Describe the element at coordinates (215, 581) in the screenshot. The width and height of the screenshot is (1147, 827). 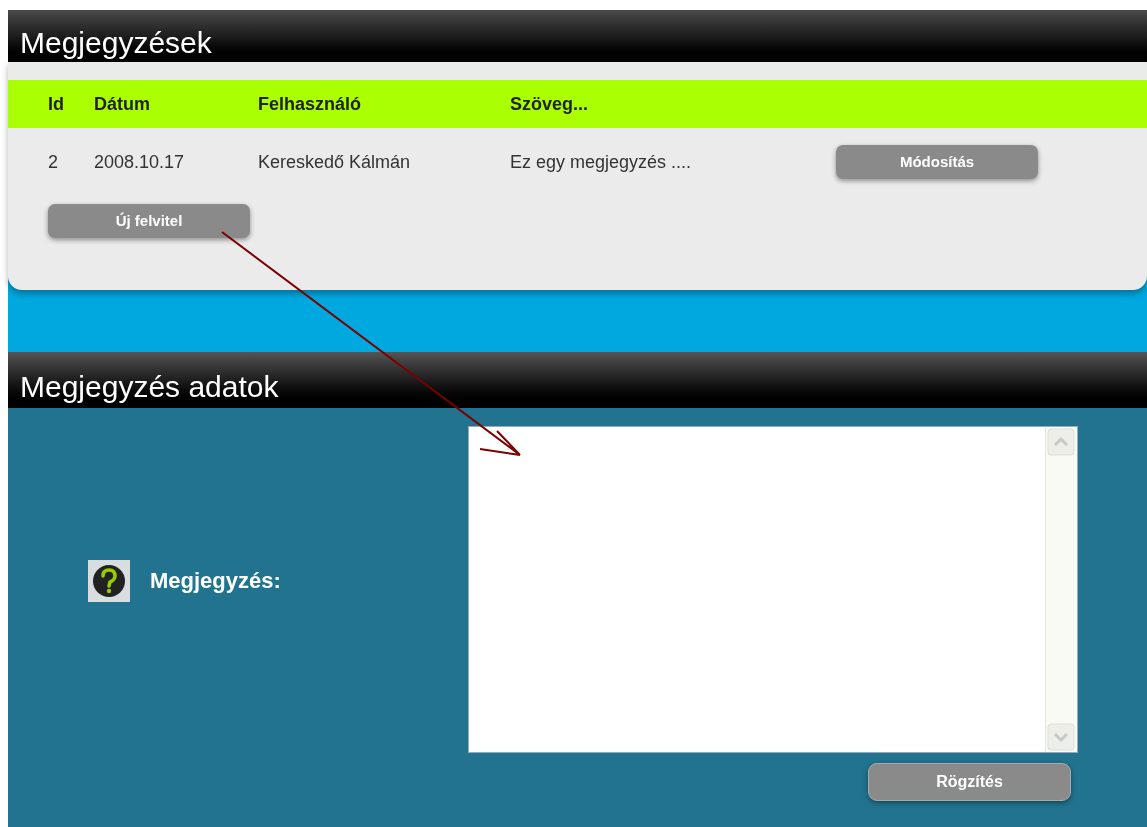
I see `field-label: Megjegyzés:` at that location.